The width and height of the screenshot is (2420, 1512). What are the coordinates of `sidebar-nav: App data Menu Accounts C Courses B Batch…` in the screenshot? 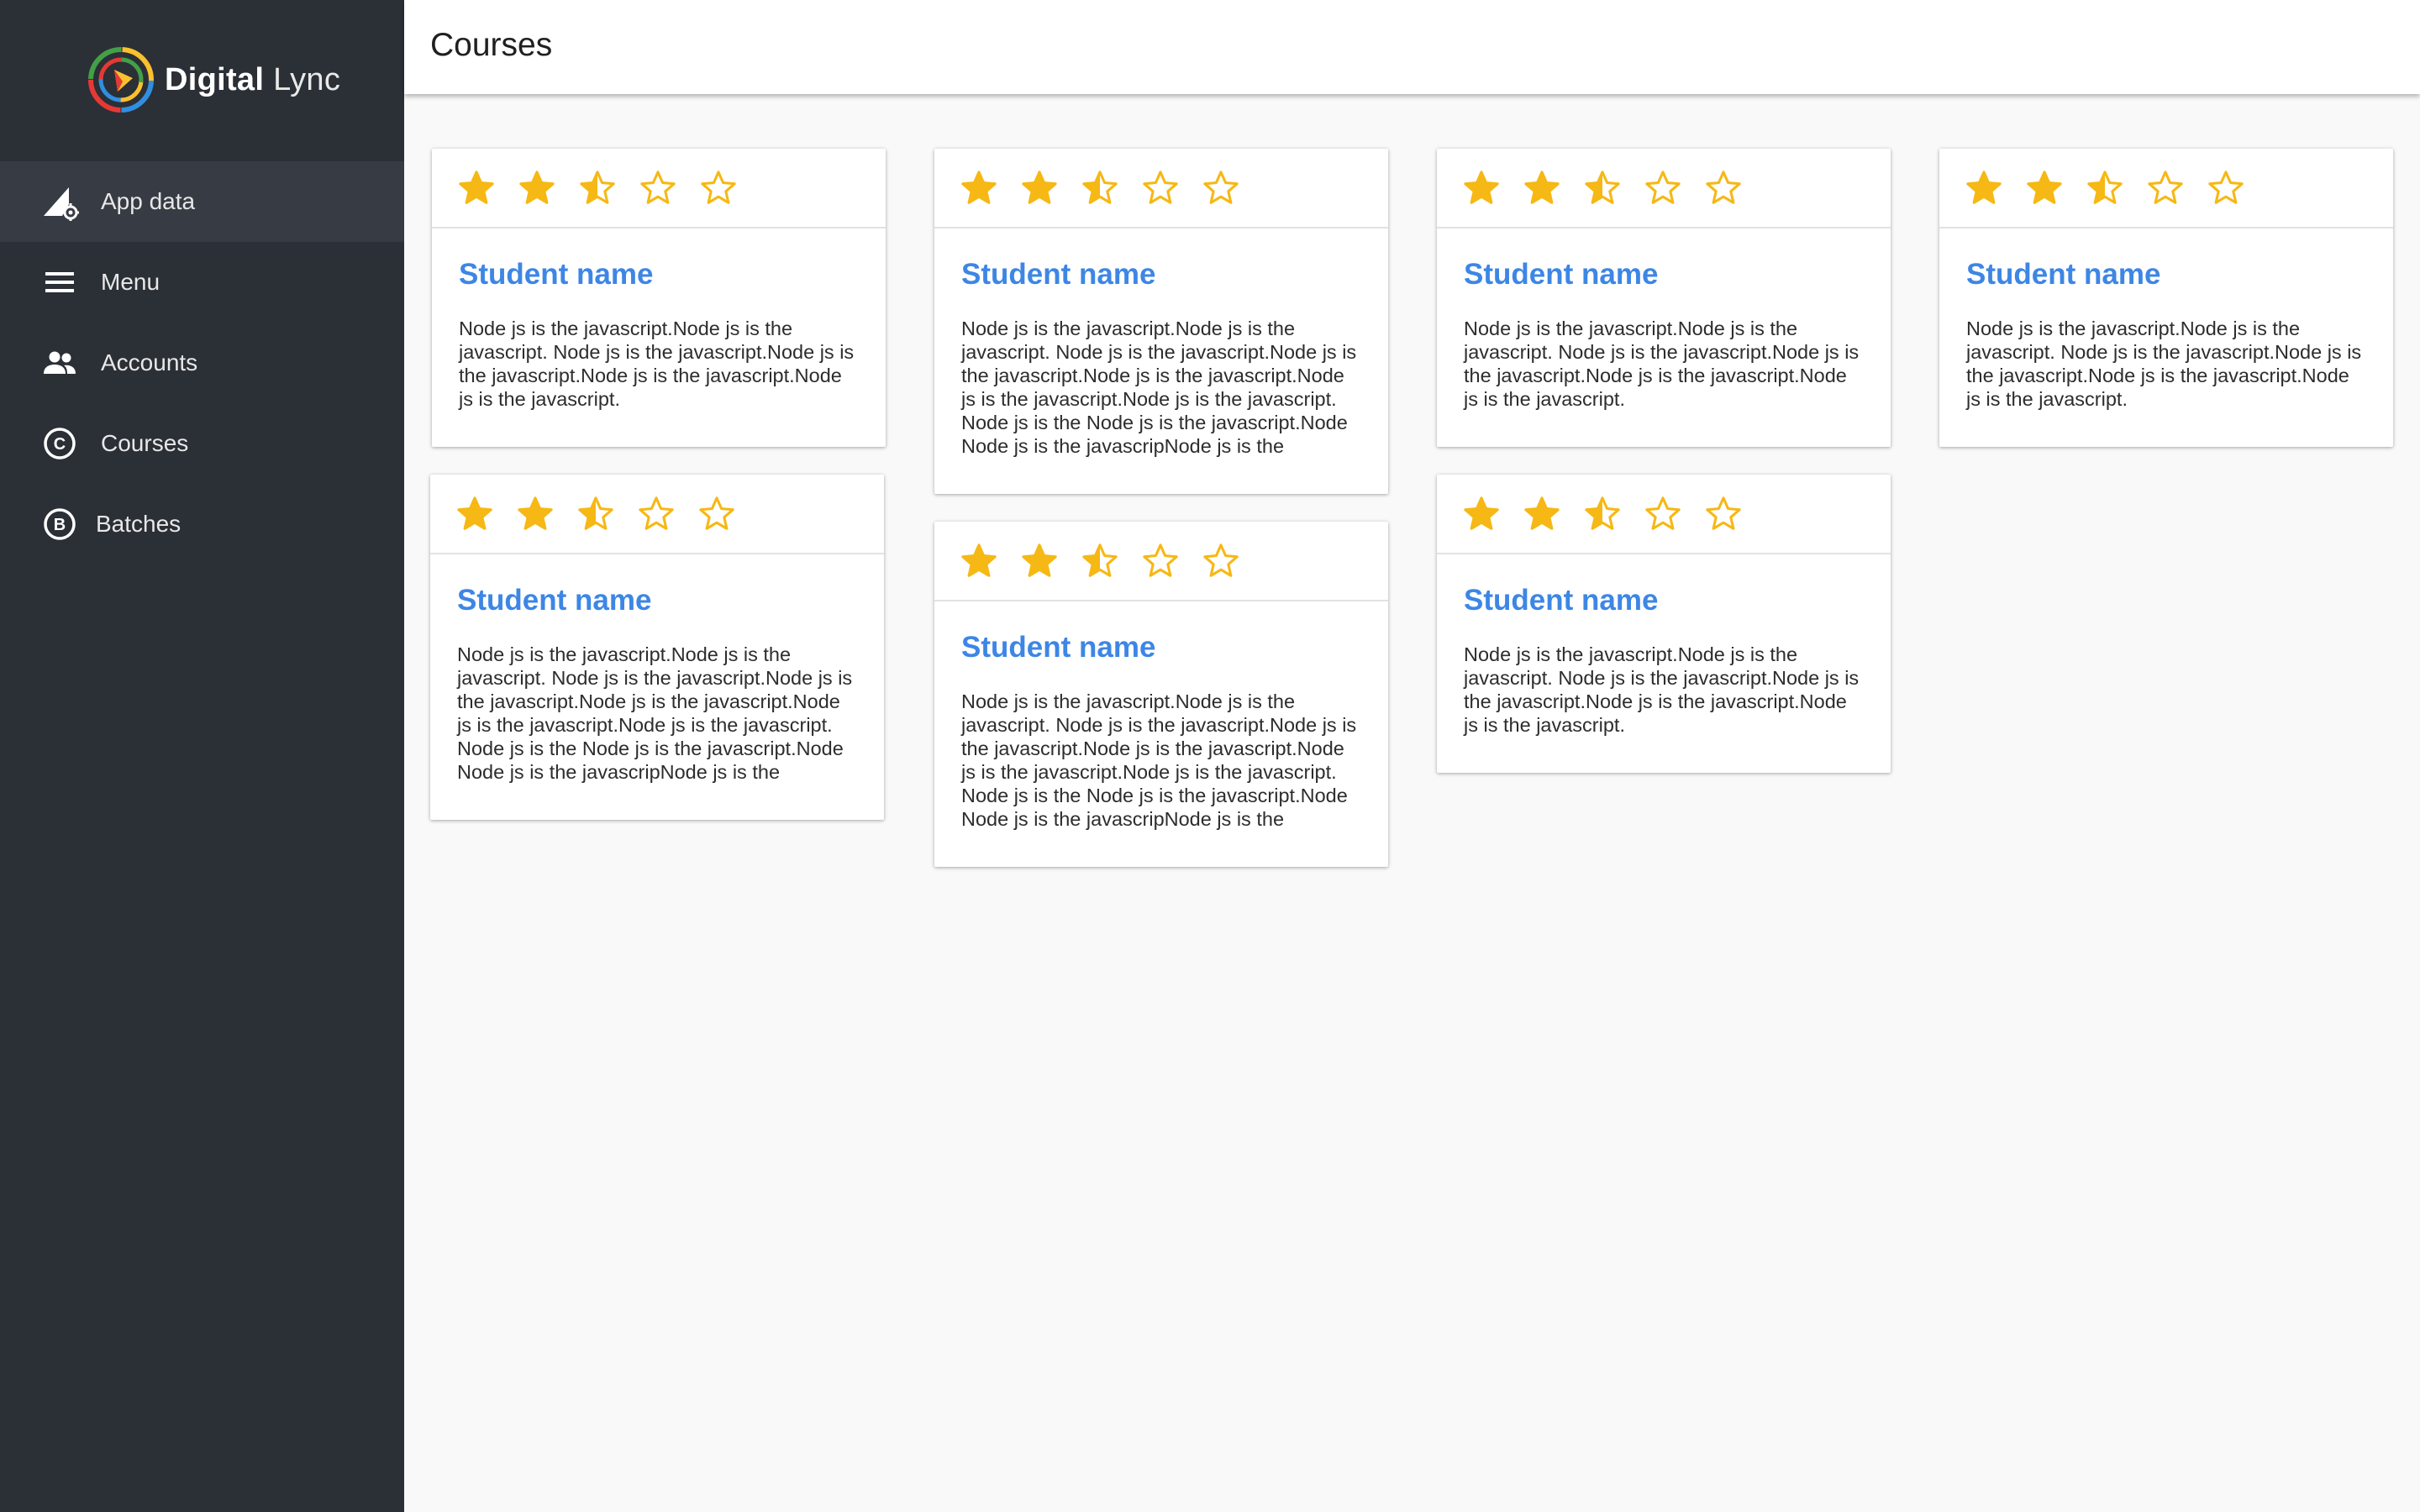 It's located at (202, 362).